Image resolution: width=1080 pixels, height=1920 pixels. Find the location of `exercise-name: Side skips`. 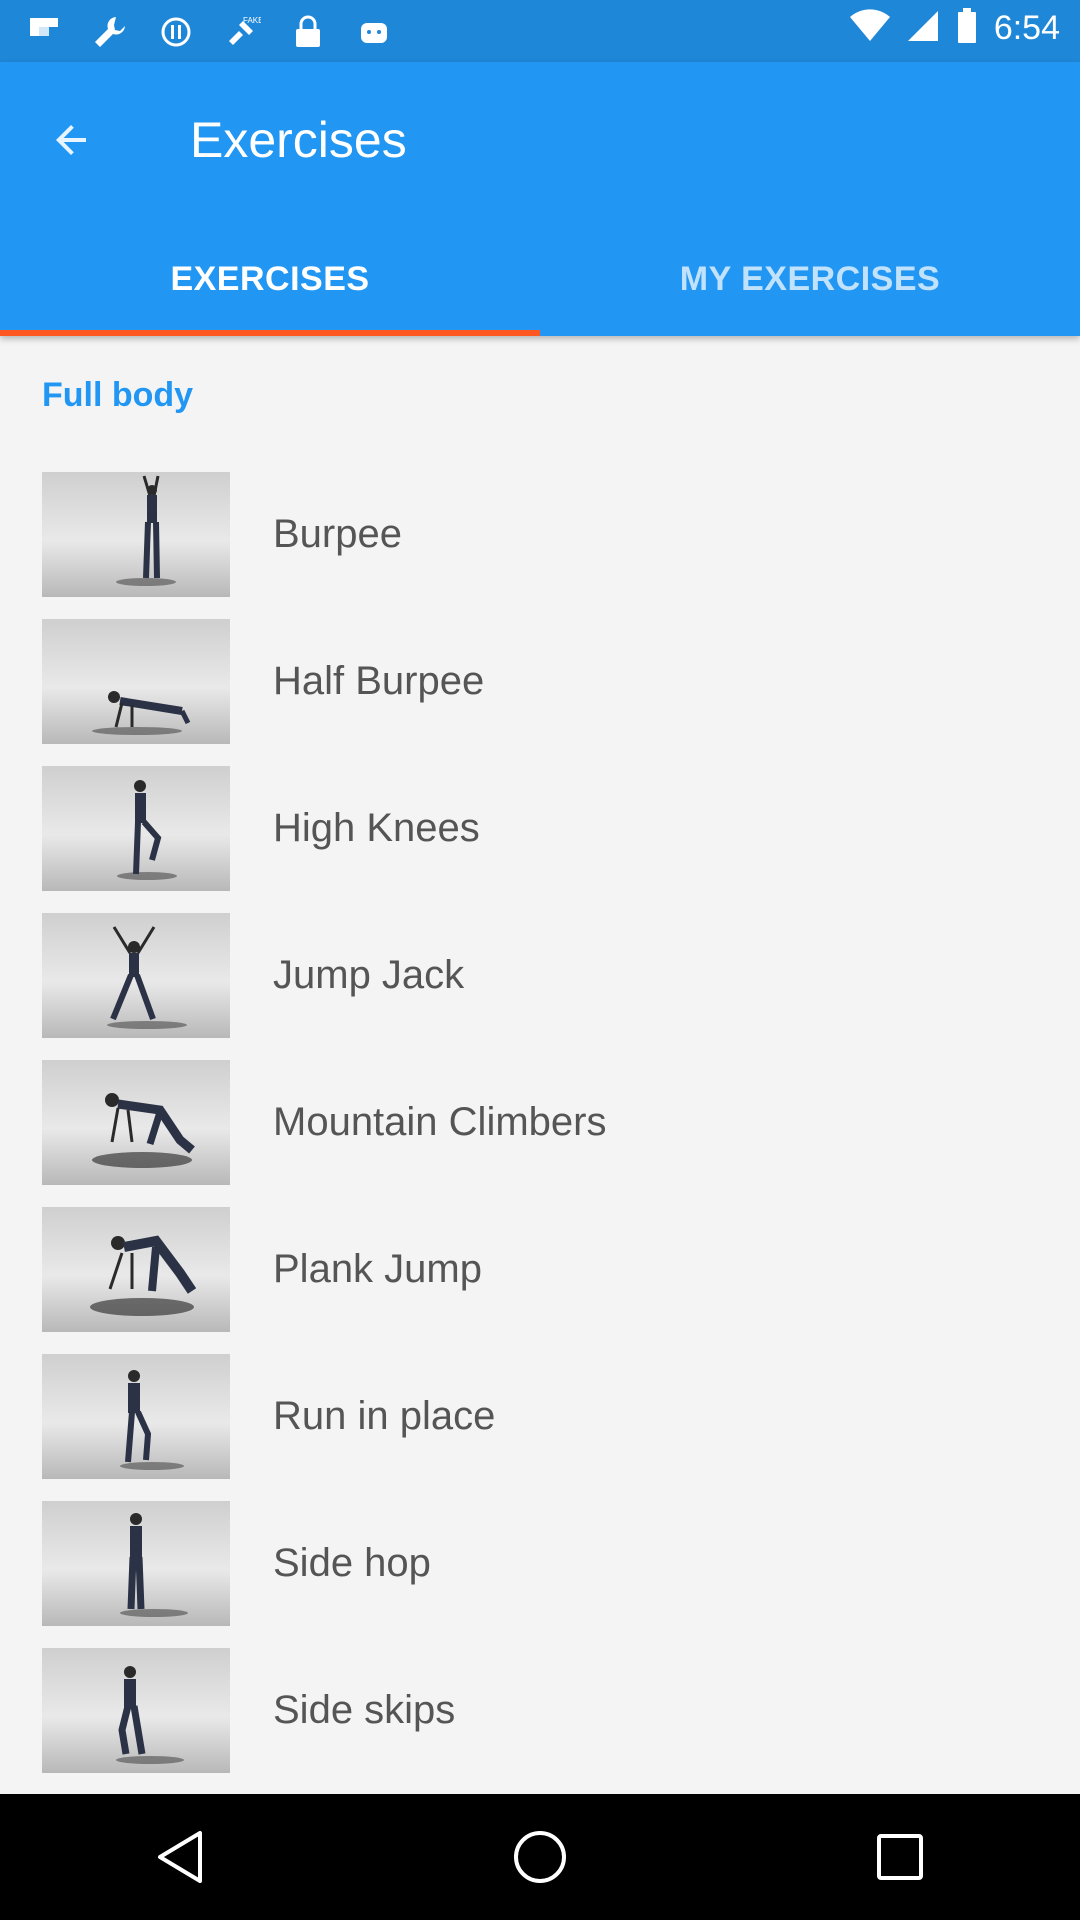

exercise-name: Side skips is located at coordinates (364, 1710).